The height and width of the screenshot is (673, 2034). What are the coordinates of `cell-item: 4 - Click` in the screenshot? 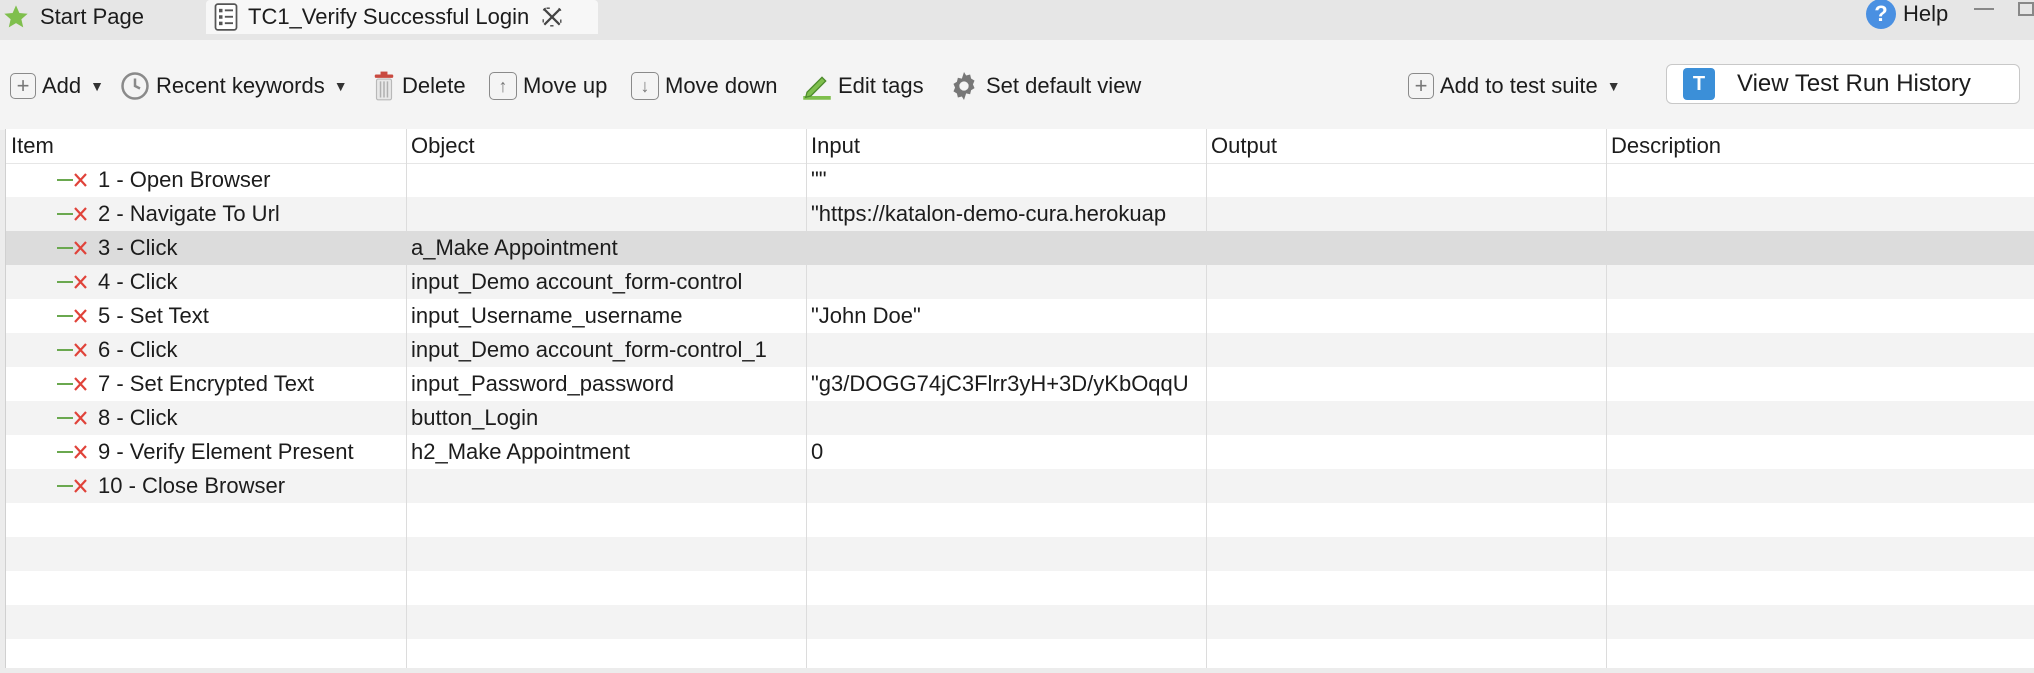 It's located at (231, 282).